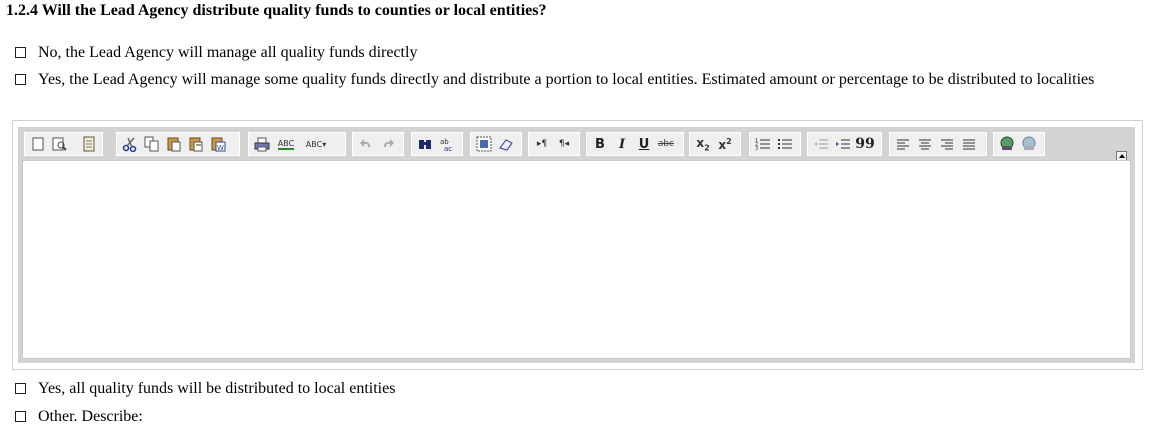 The image size is (1150, 427). I want to click on toolbar-group-direction: ▸¶ ¶◂, so click(554, 144).